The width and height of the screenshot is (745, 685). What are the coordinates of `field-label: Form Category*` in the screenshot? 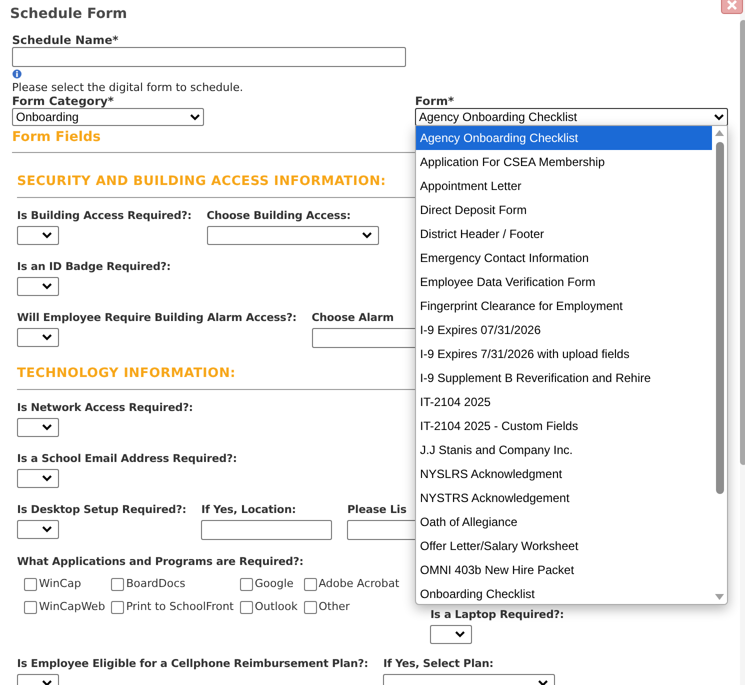 It's located at (63, 101).